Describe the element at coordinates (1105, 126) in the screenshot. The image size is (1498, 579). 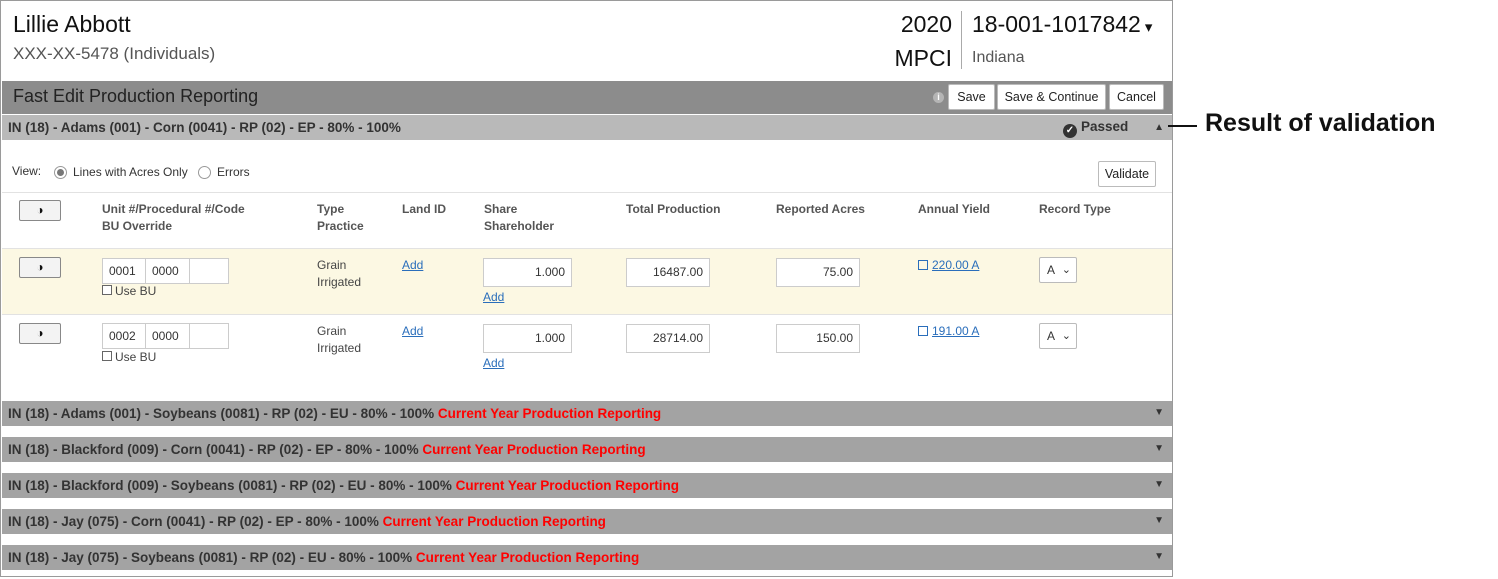
I see `validation-status-text: Passed` at that location.